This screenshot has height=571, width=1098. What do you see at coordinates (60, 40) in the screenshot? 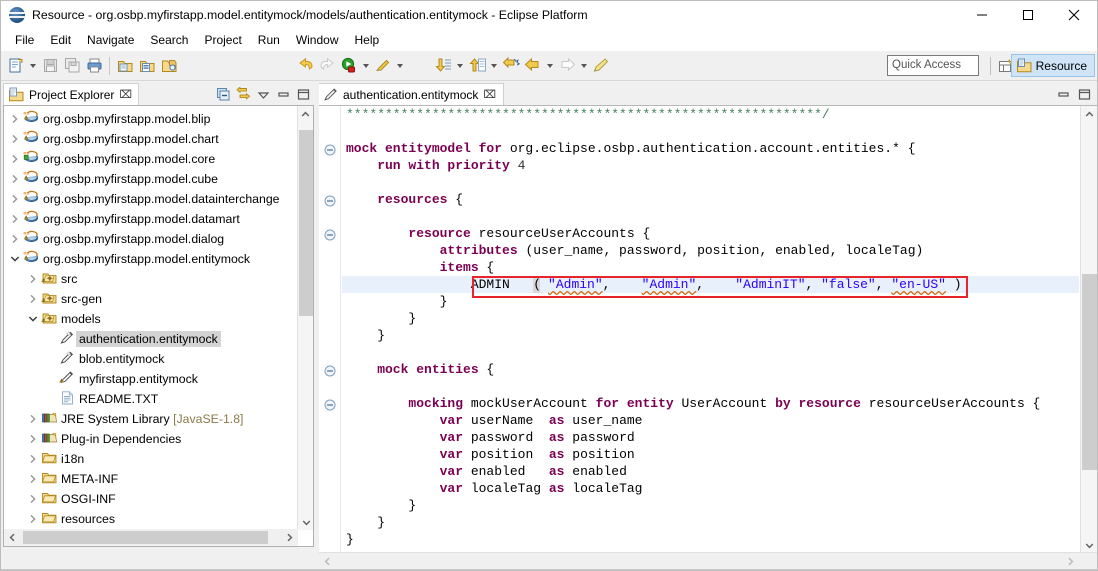
I see `menu-edit: Edit` at bounding box center [60, 40].